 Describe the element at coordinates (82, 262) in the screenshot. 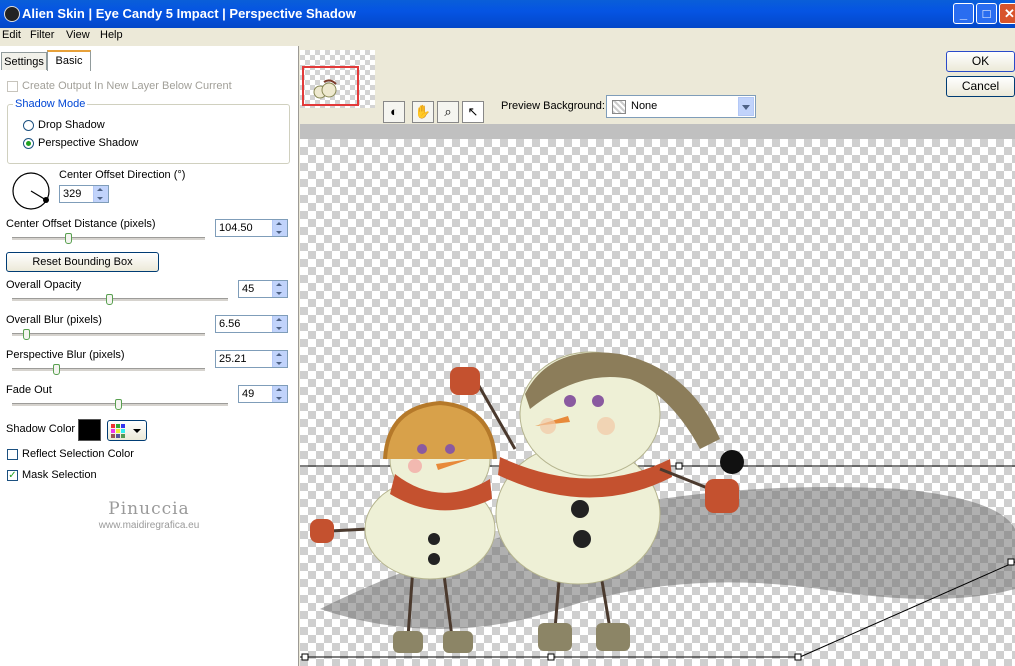

I see `reset-bounding-box-button: Reset Bounding Box` at that location.